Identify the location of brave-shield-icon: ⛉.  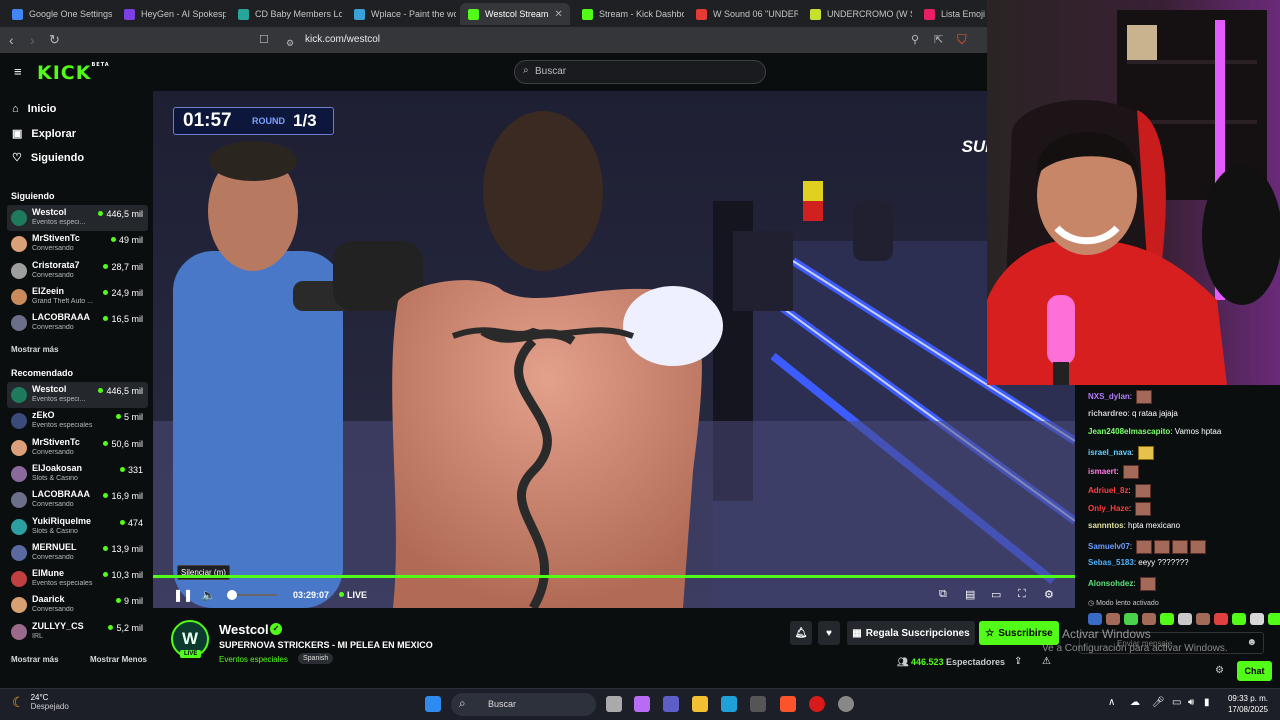
(962, 40).